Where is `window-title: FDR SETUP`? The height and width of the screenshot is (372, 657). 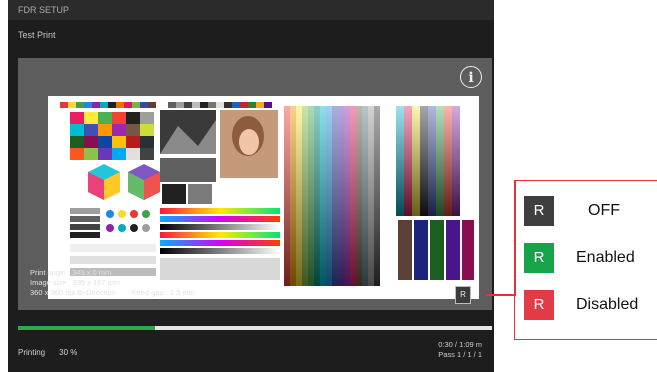
window-title: FDR SETUP is located at coordinates (251, 10).